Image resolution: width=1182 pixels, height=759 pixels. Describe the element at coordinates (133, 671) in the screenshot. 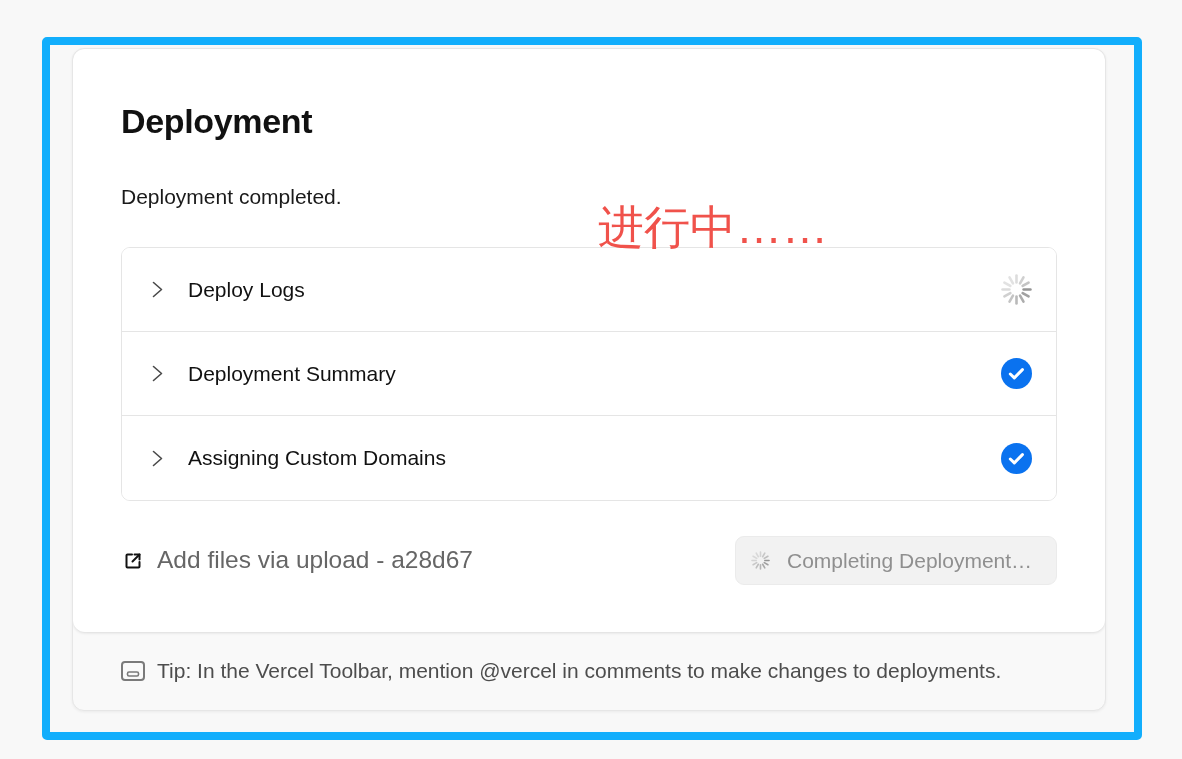

I see `toolbar-icon` at that location.